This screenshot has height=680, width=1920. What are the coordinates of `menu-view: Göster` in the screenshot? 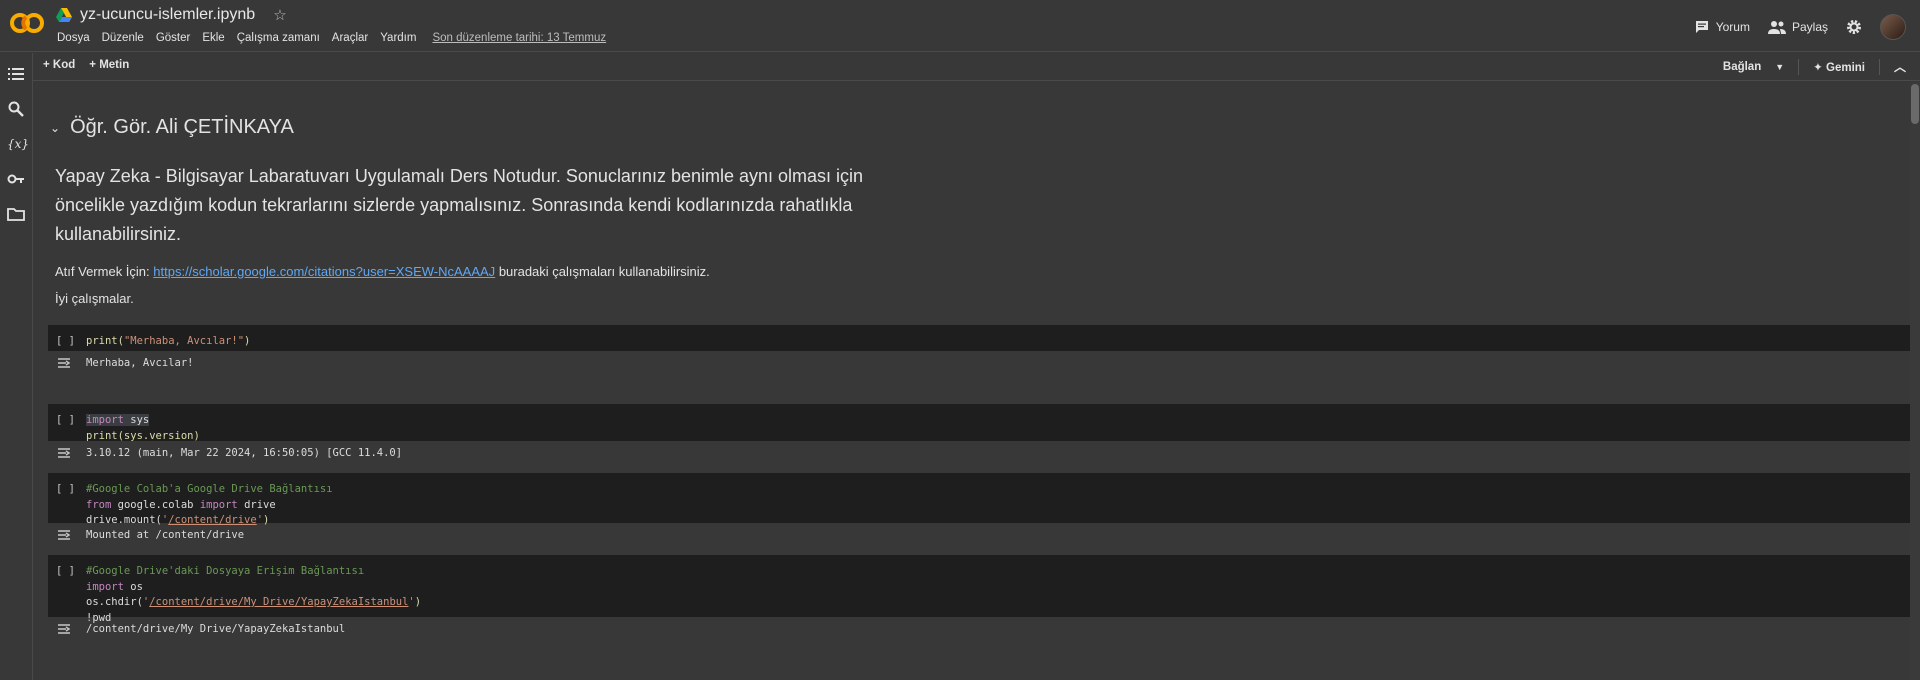 It's located at (173, 38).